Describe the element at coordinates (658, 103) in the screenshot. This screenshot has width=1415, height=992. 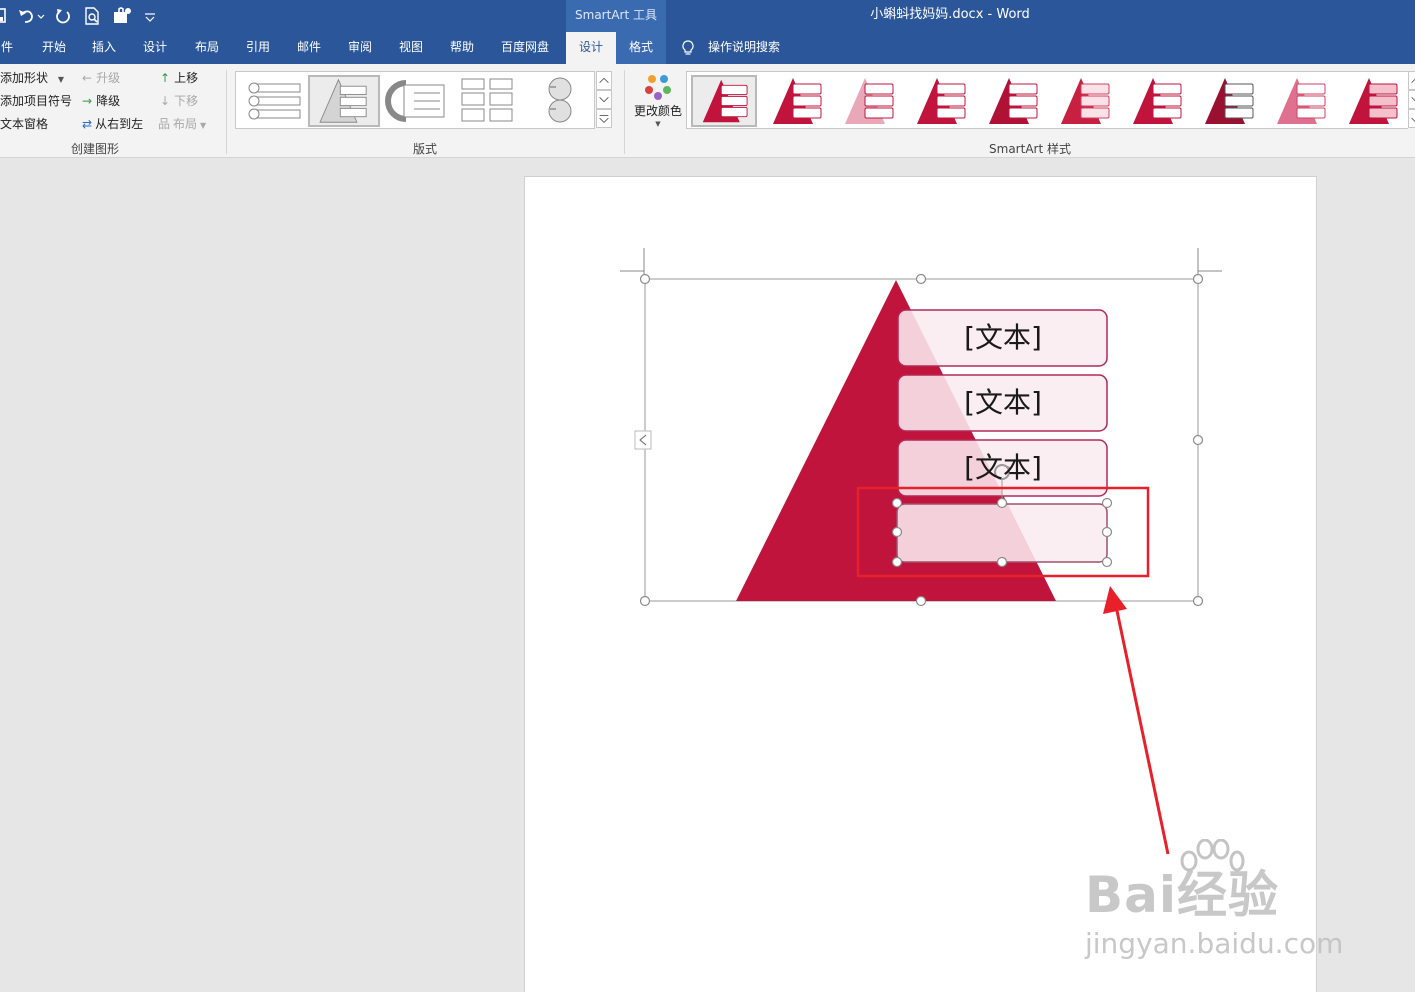
I see `change-colors-button: 更改颜色 ▼` at that location.